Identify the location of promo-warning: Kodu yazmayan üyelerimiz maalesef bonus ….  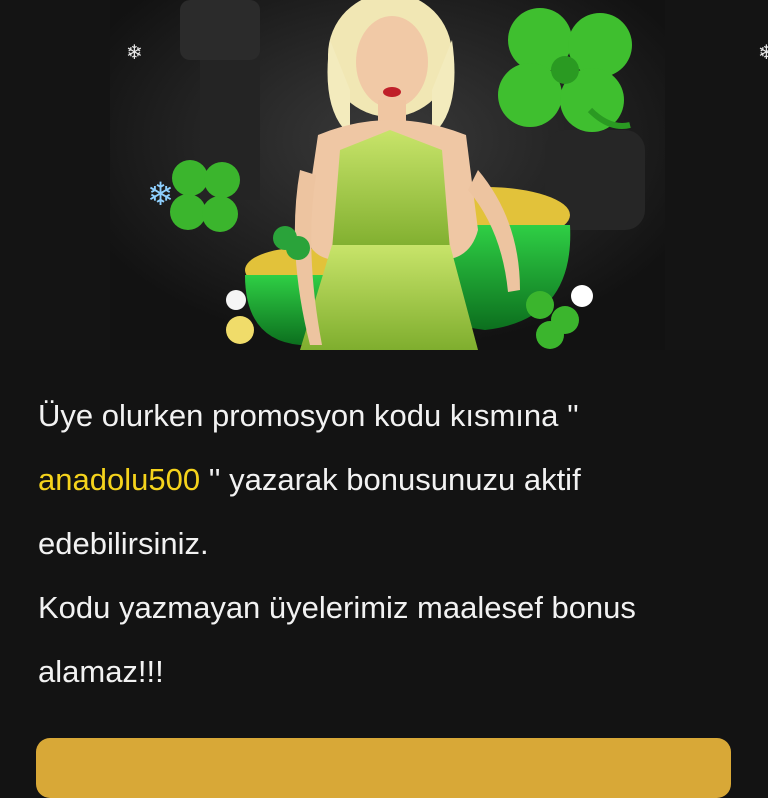
(337, 639).